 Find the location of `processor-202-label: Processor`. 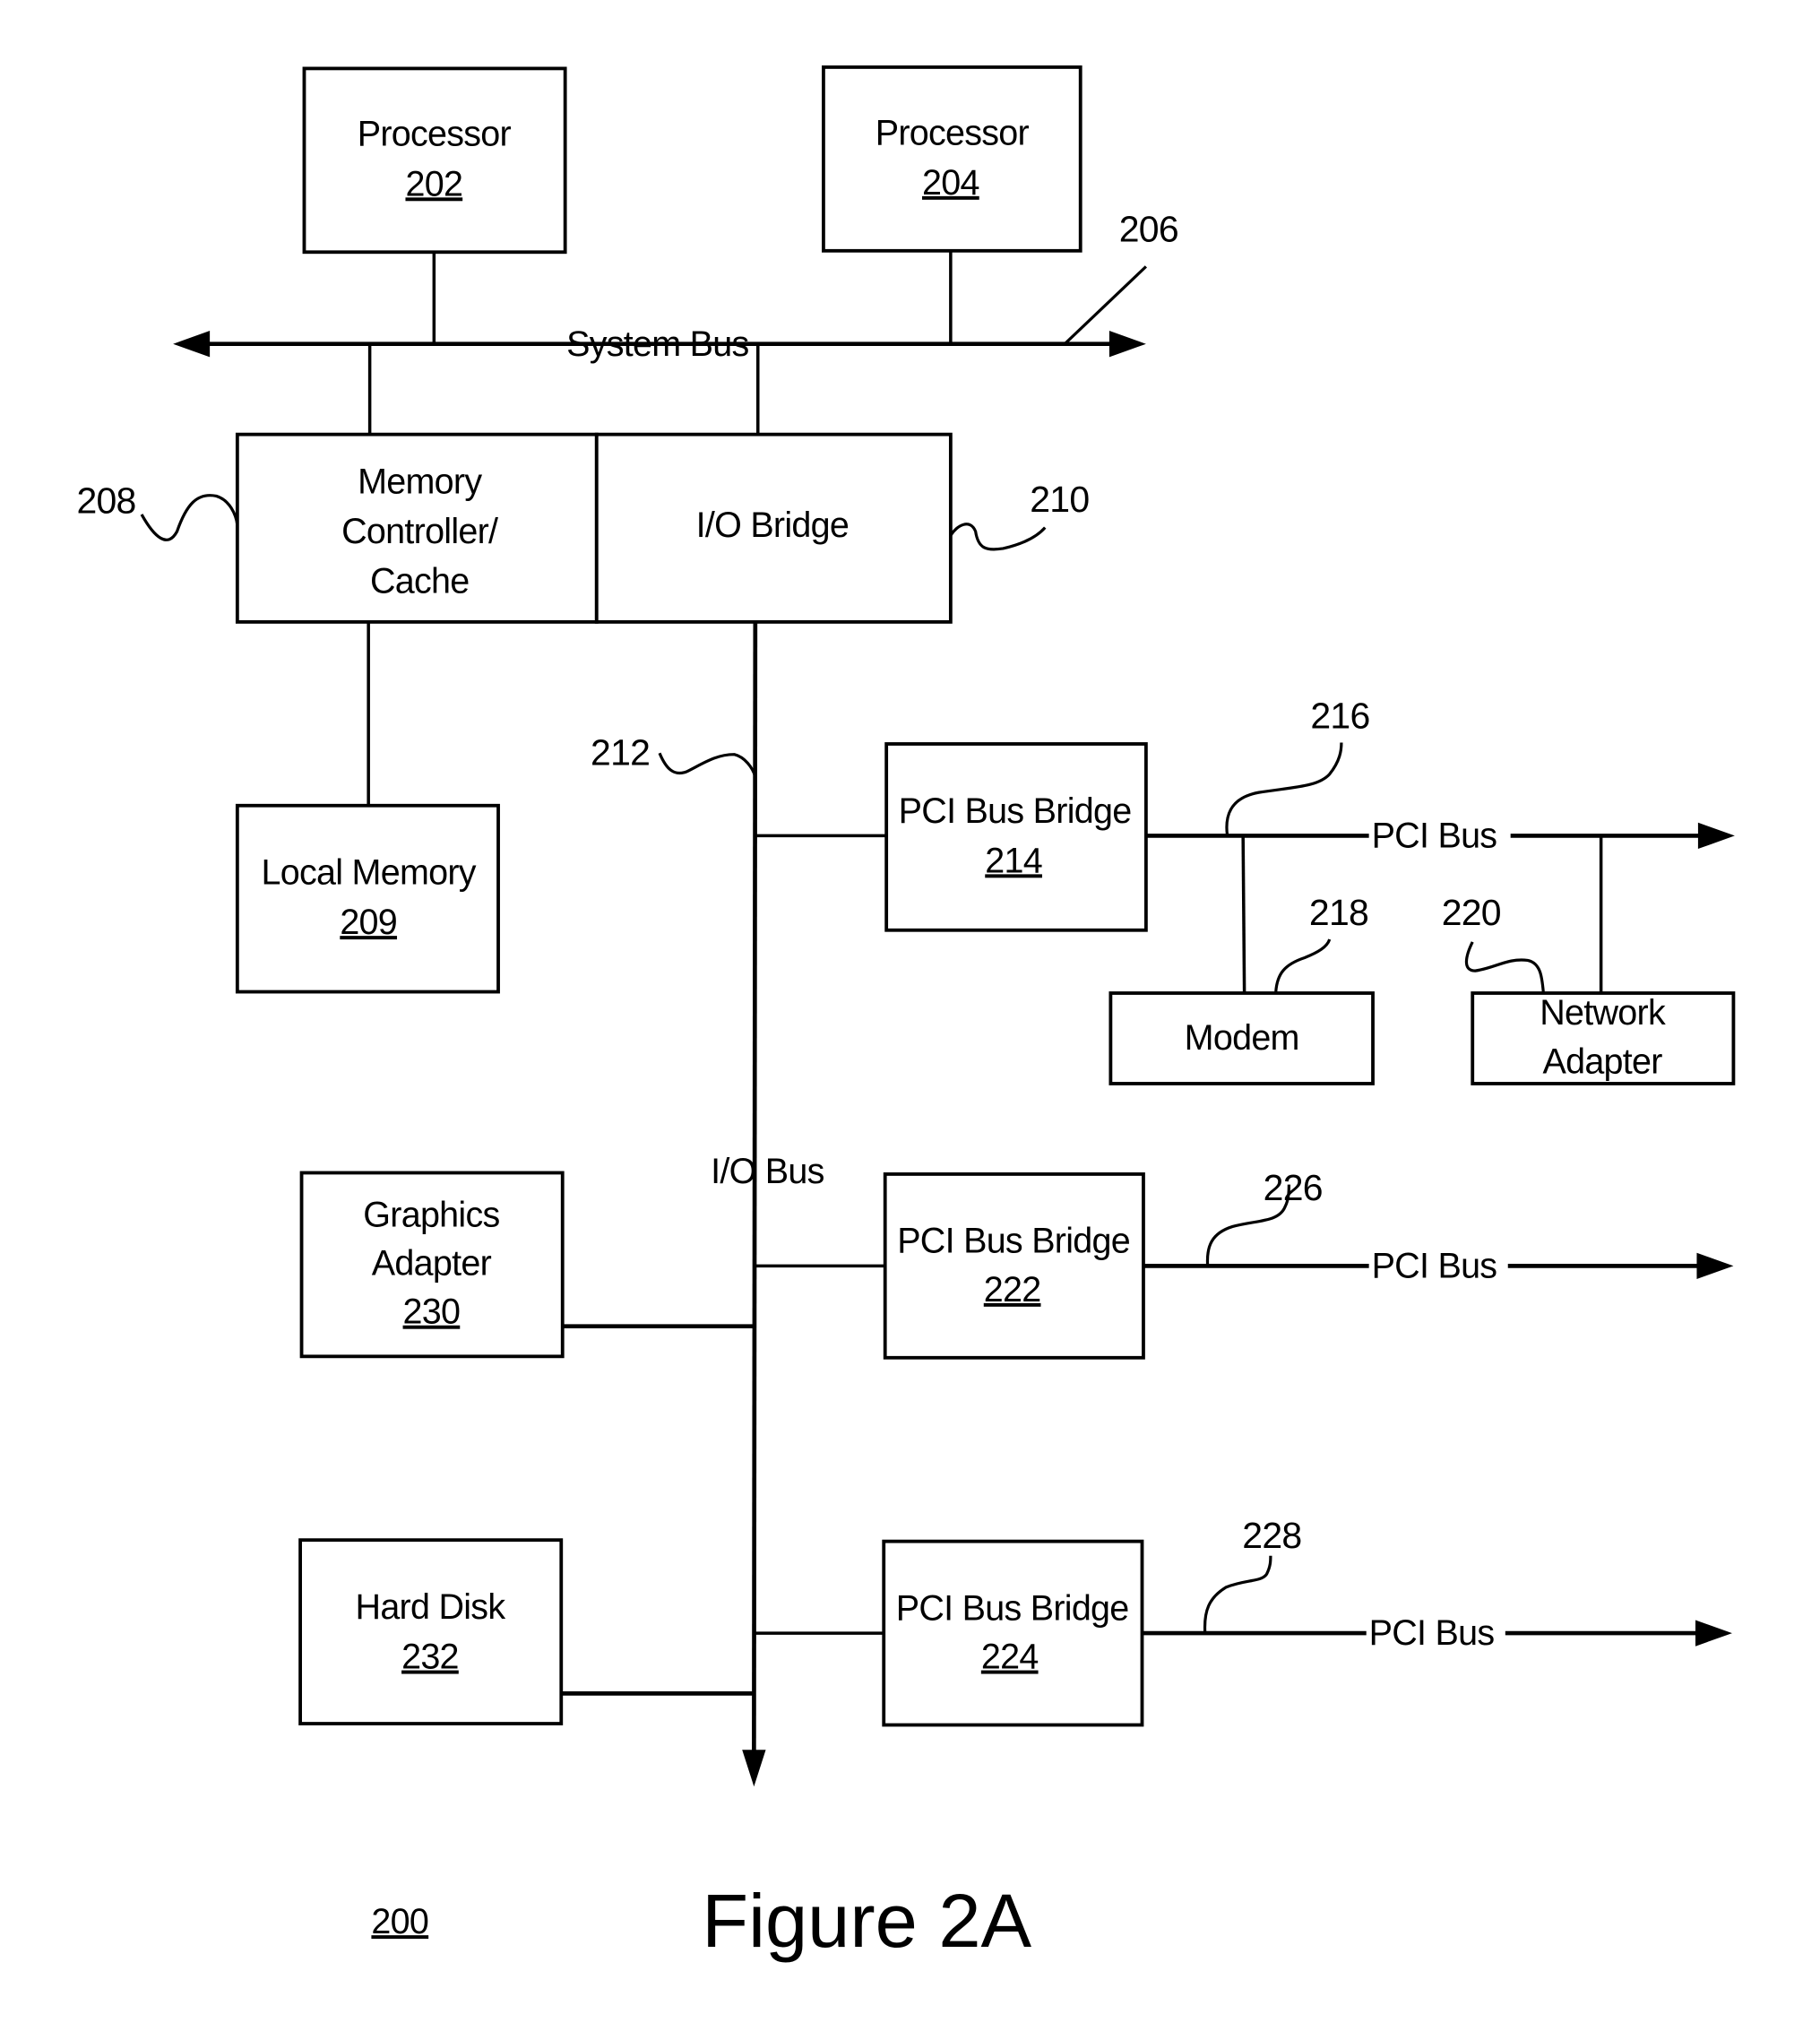

processor-202-label: Processor is located at coordinates (435, 134).